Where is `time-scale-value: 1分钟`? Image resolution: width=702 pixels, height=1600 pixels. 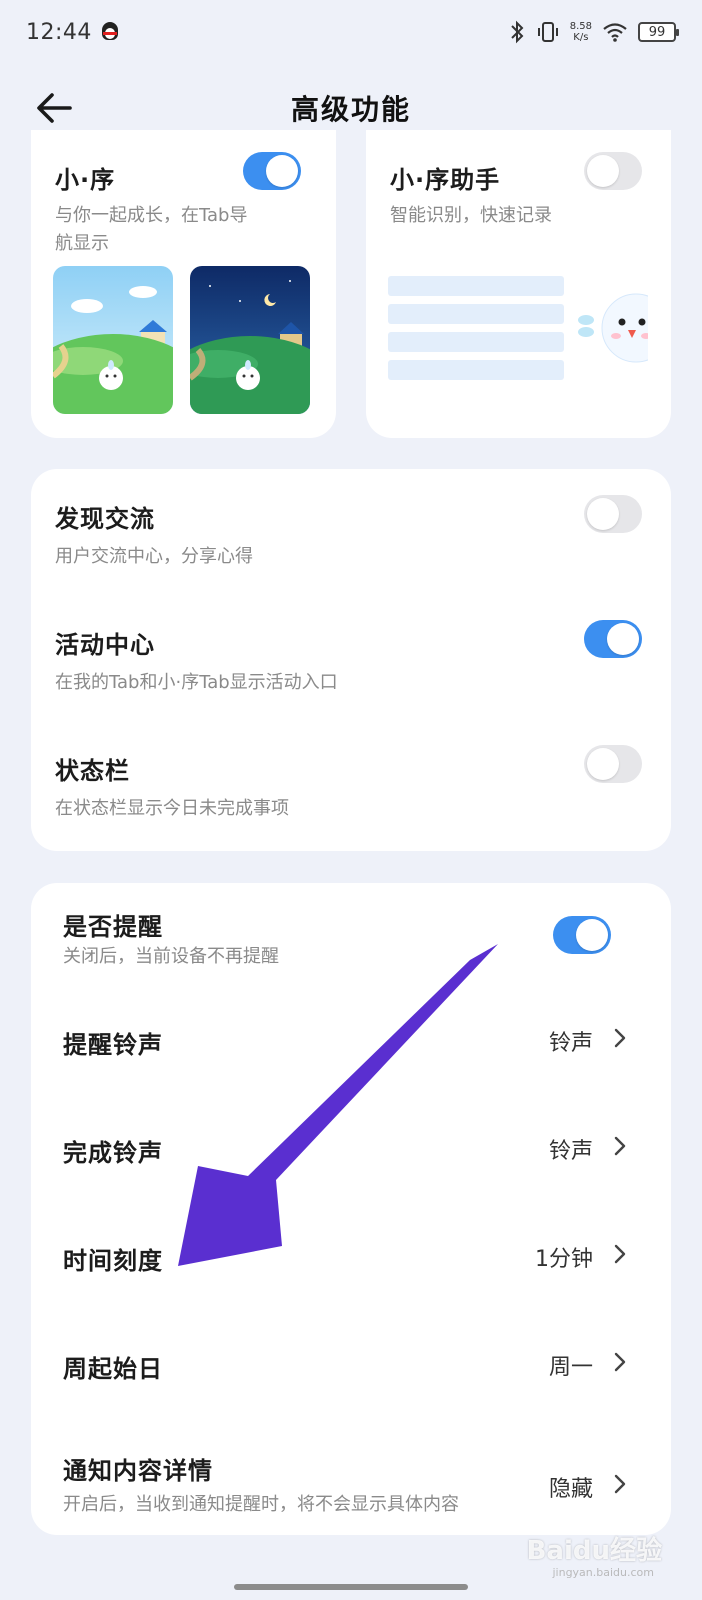 time-scale-value: 1分钟 is located at coordinates (564, 1259).